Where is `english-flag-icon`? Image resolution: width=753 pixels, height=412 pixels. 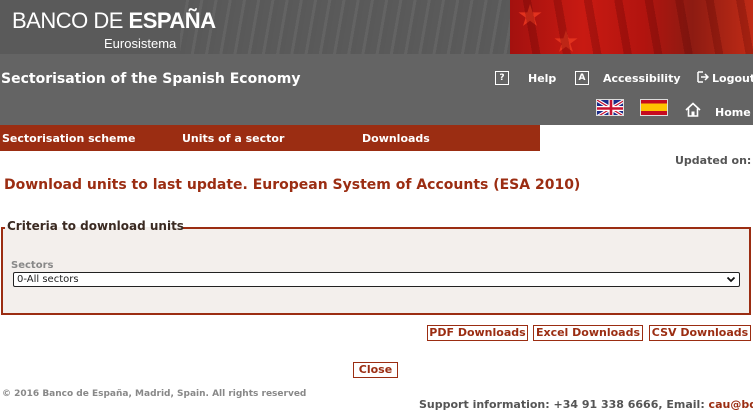 english-flag-icon is located at coordinates (610, 107).